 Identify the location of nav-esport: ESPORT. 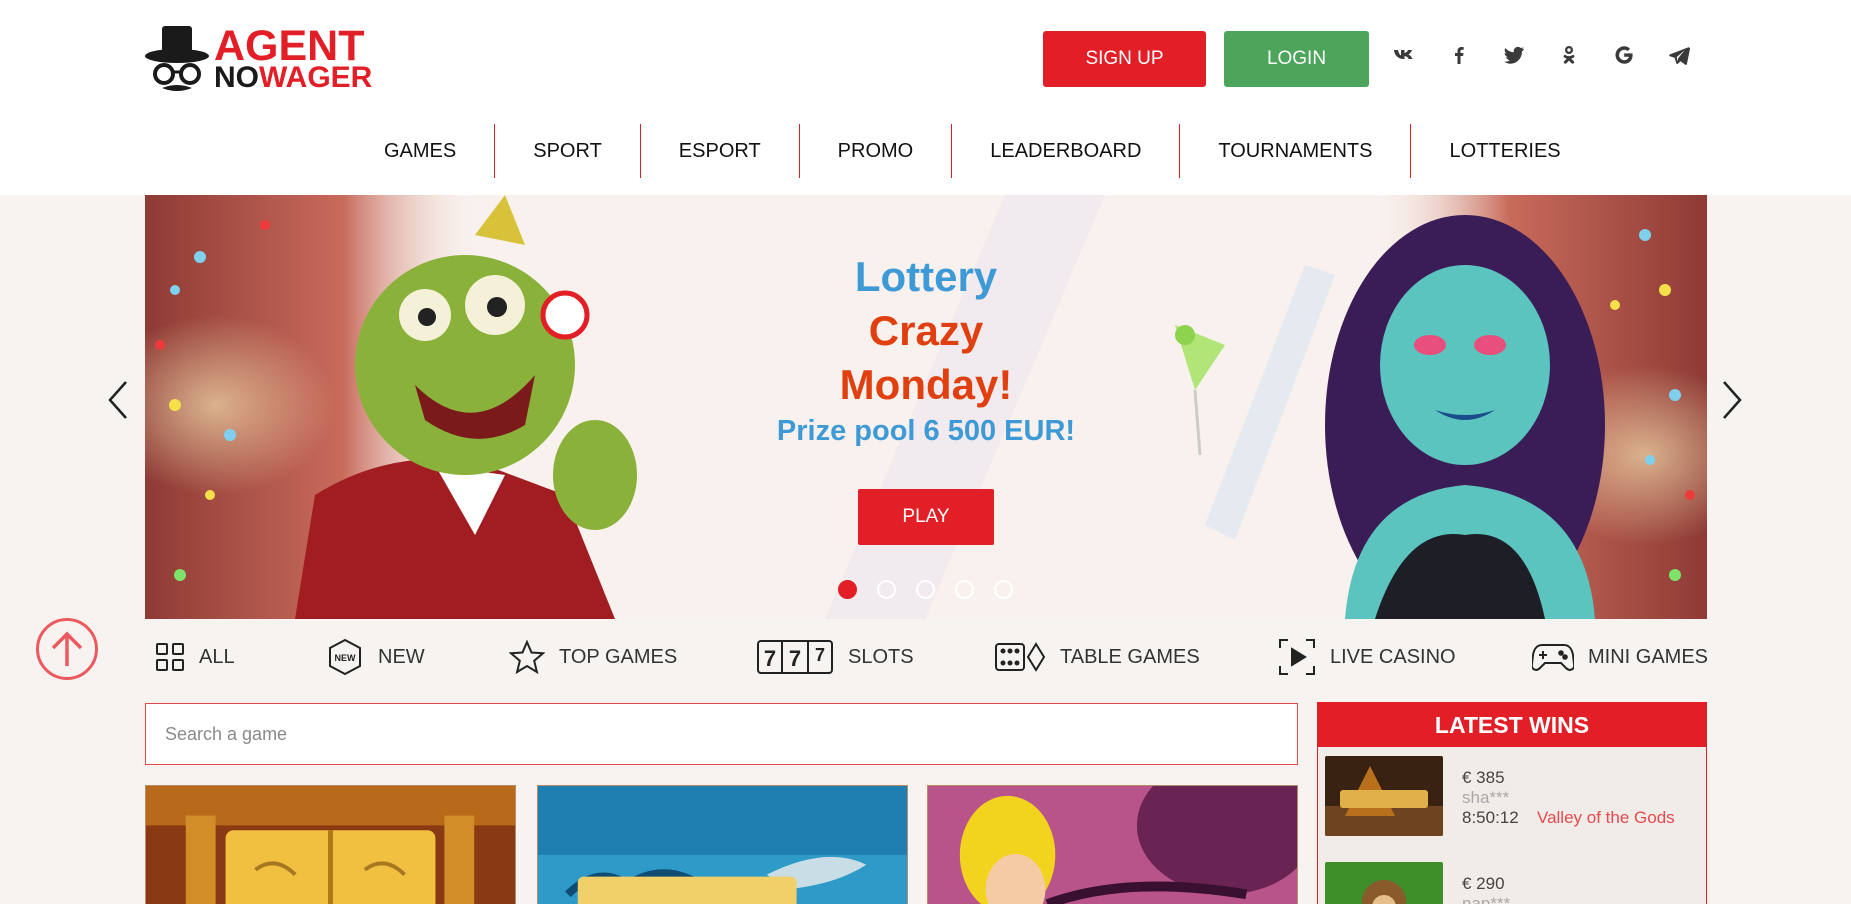
(719, 151).